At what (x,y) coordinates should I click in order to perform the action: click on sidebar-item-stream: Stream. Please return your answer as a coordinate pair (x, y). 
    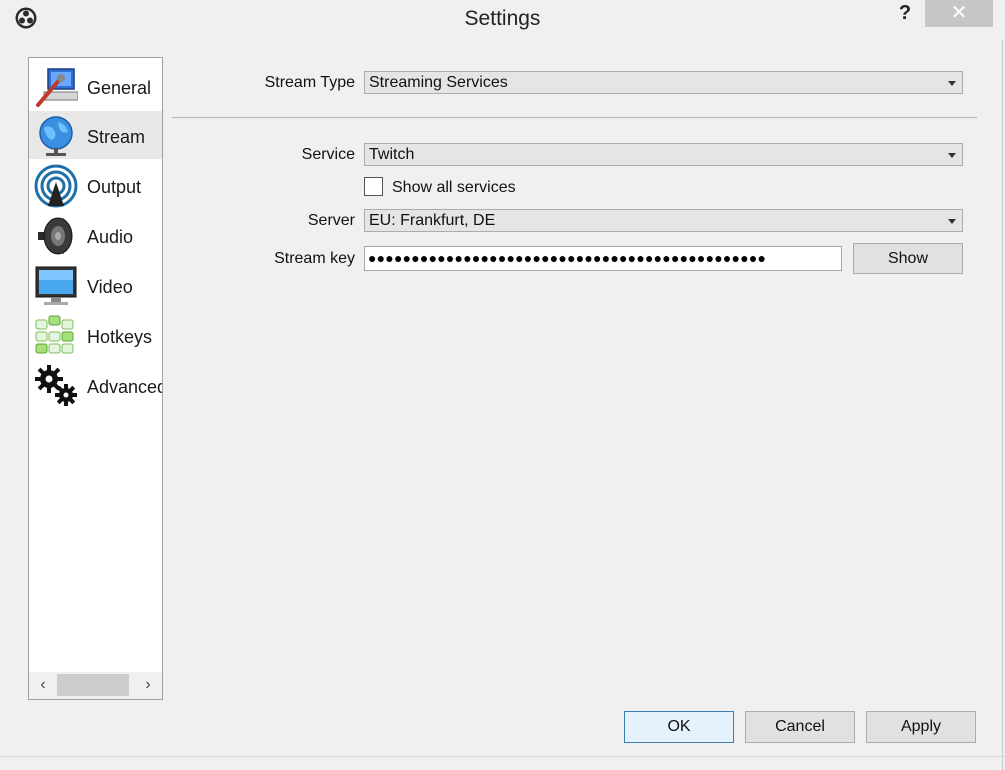
    Looking at the image, I should click on (95, 135).